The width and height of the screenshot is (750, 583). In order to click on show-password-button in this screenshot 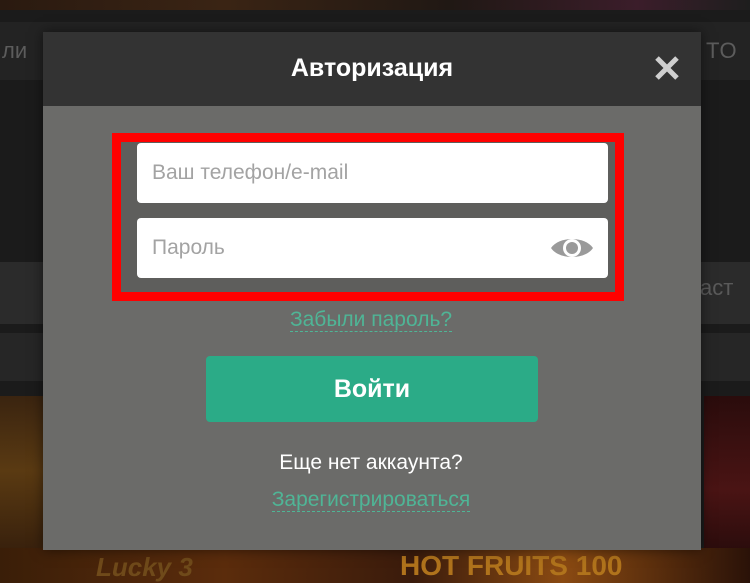, I will do `click(572, 248)`.